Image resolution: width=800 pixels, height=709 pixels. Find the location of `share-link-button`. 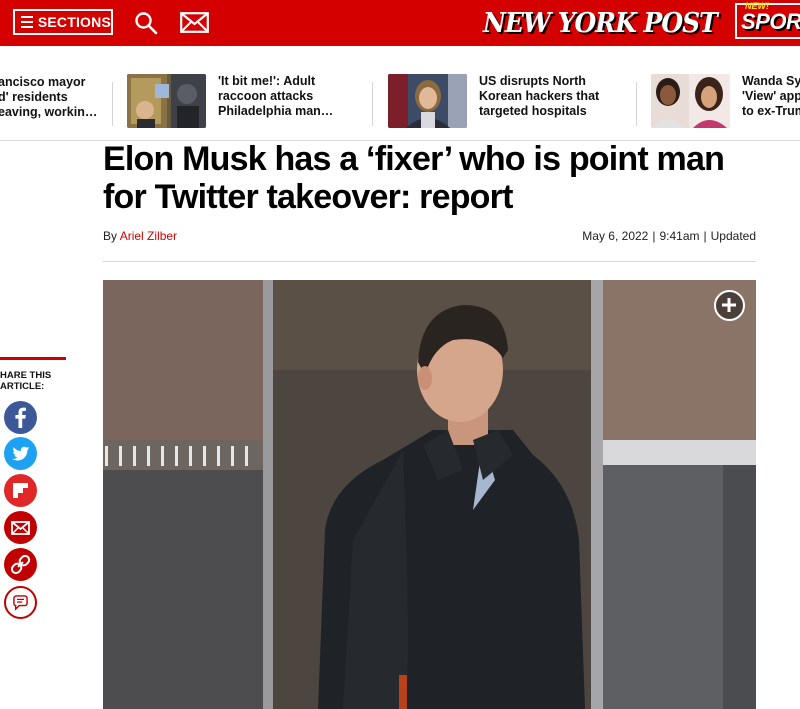

share-link-button is located at coordinates (20, 564).